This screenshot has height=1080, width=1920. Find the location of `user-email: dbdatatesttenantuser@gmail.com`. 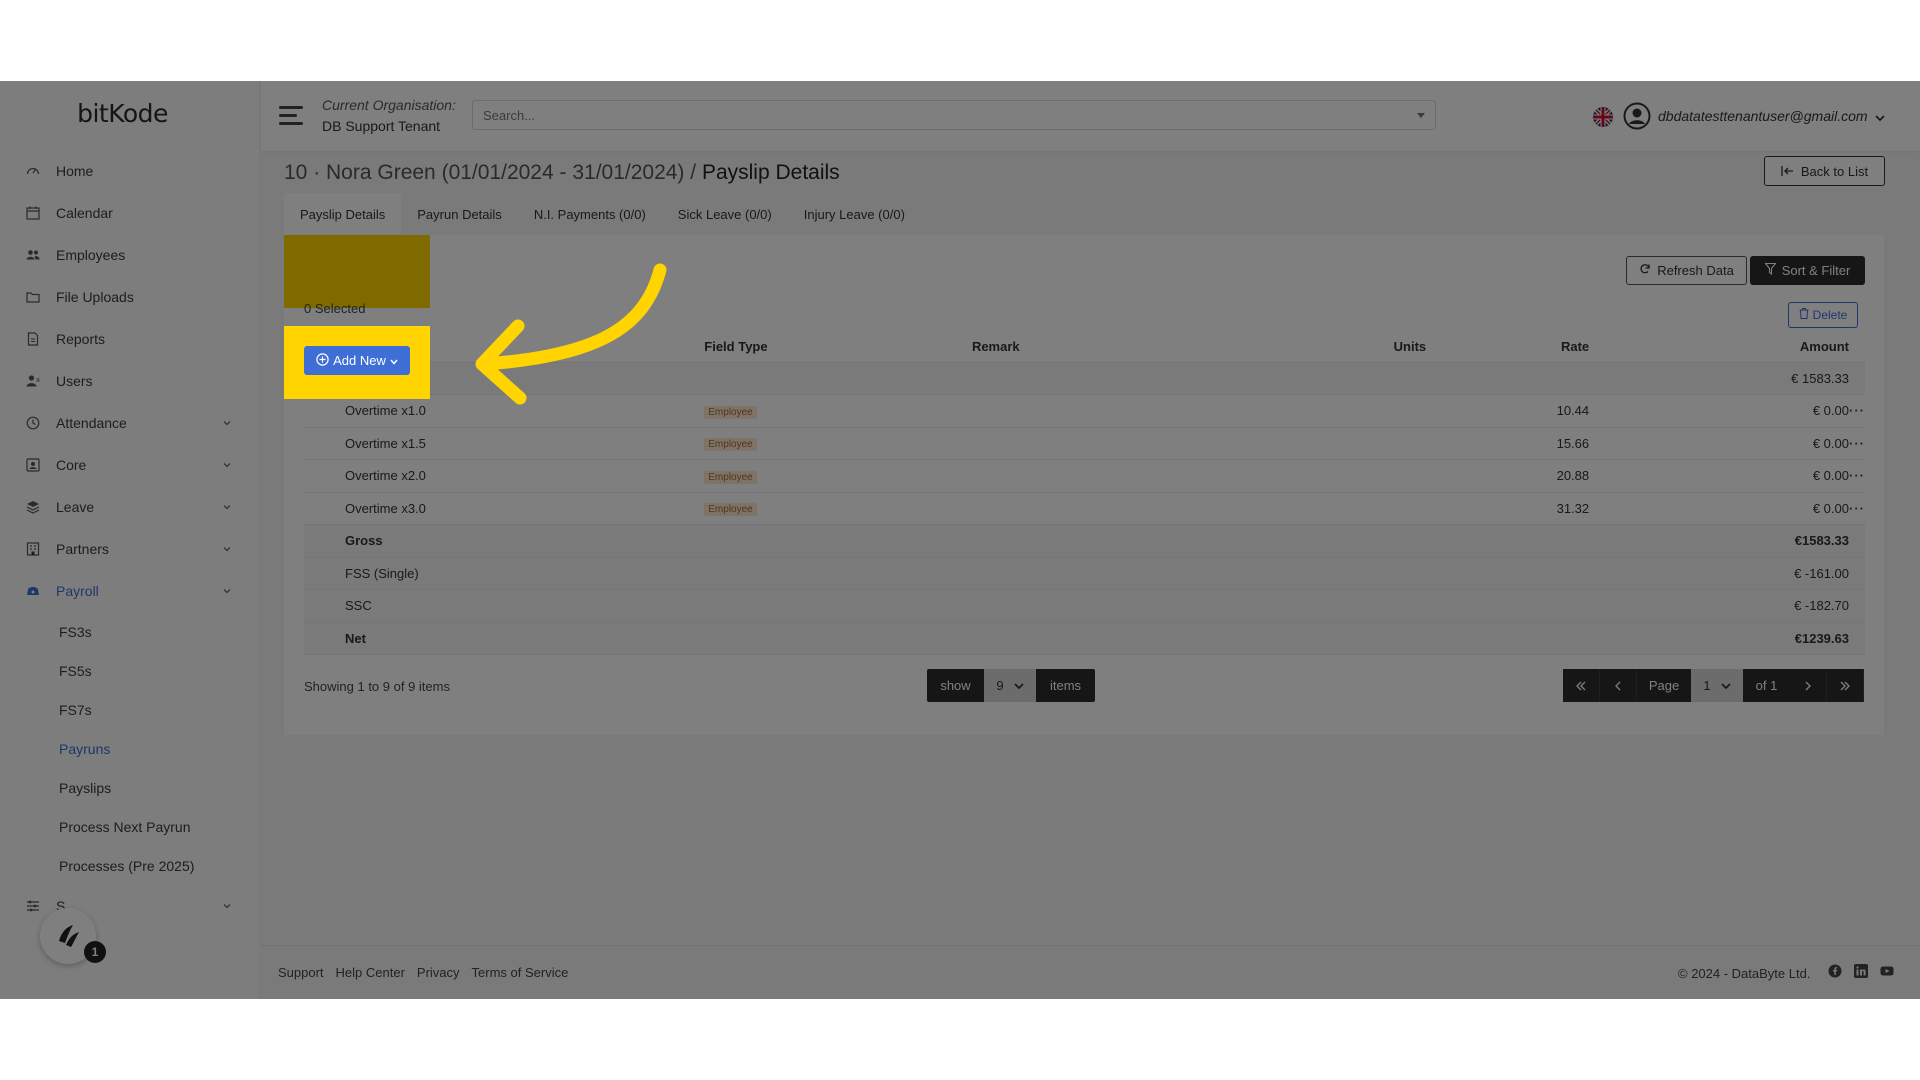

user-email: dbdatatesttenantuser@gmail.com is located at coordinates (1763, 116).